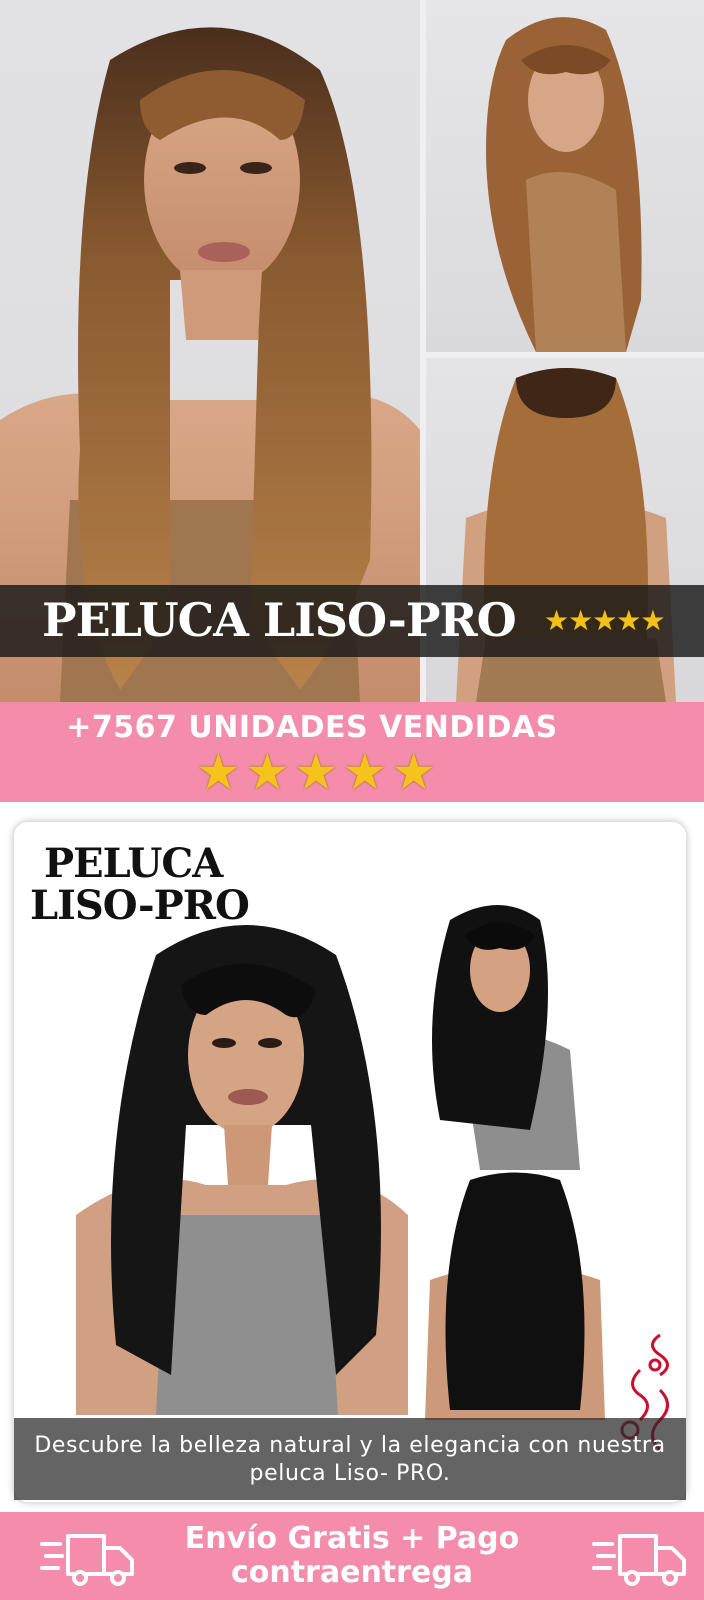  What do you see at coordinates (512, 1035) in the screenshot?
I see `model-photo-side-black` at bounding box center [512, 1035].